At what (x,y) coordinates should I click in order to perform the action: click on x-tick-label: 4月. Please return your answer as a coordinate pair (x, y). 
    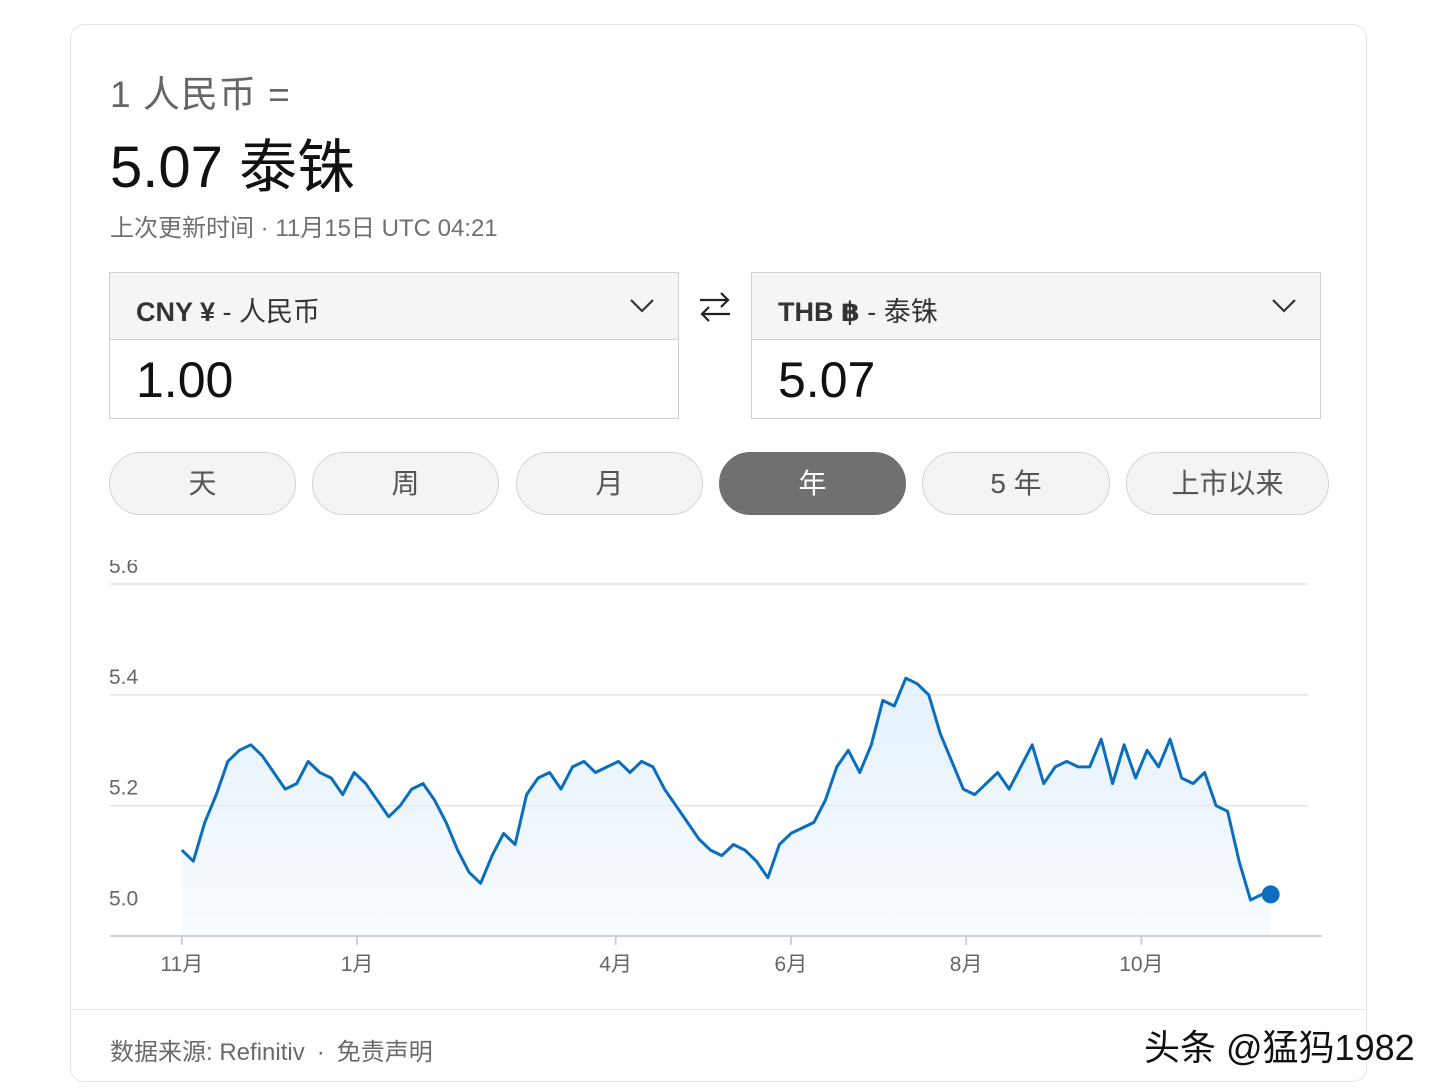
    Looking at the image, I should click on (615, 964).